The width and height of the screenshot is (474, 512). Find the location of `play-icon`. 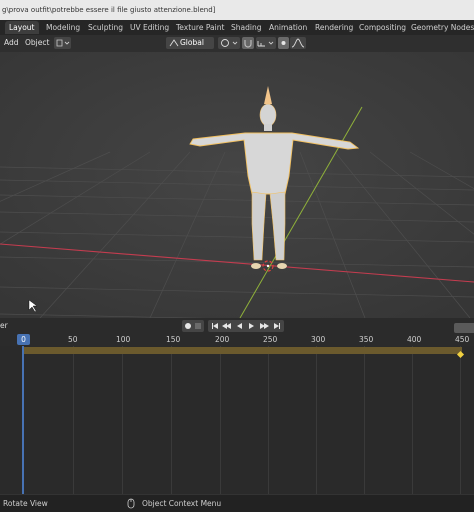

play-icon is located at coordinates (251, 326).